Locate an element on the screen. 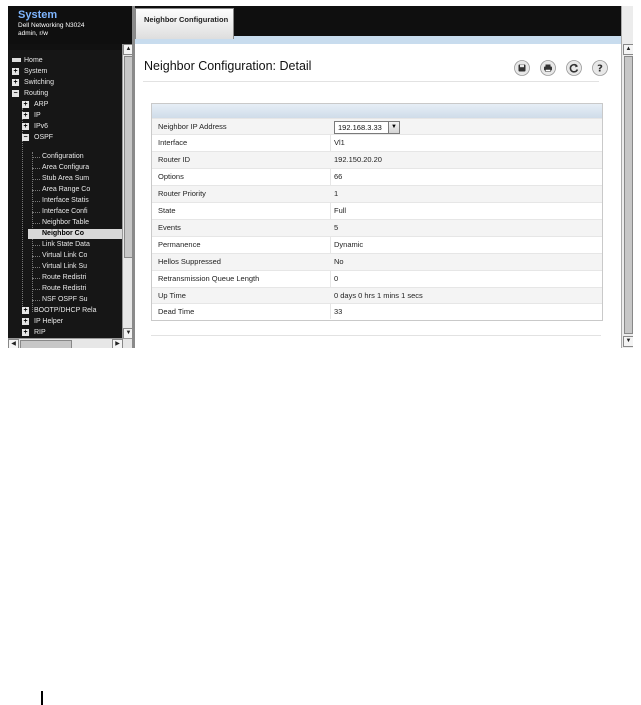 The width and height of the screenshot is (641, 705). row-label: Up Time is located at coordinates (172, 295).